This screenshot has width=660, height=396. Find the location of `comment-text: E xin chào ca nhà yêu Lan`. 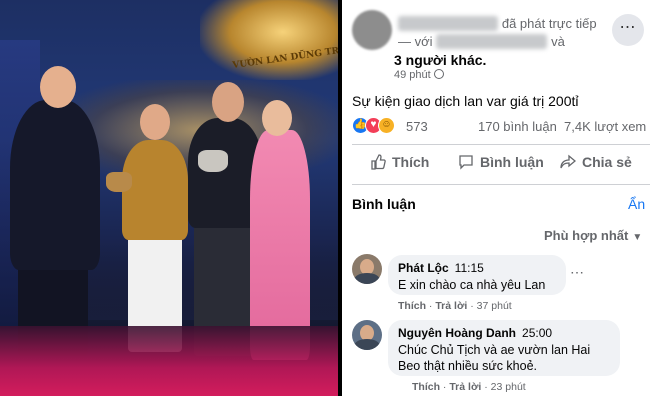

comment-text: E xin chào ca nhà yêu Lan is located at coordinates (472, 285).